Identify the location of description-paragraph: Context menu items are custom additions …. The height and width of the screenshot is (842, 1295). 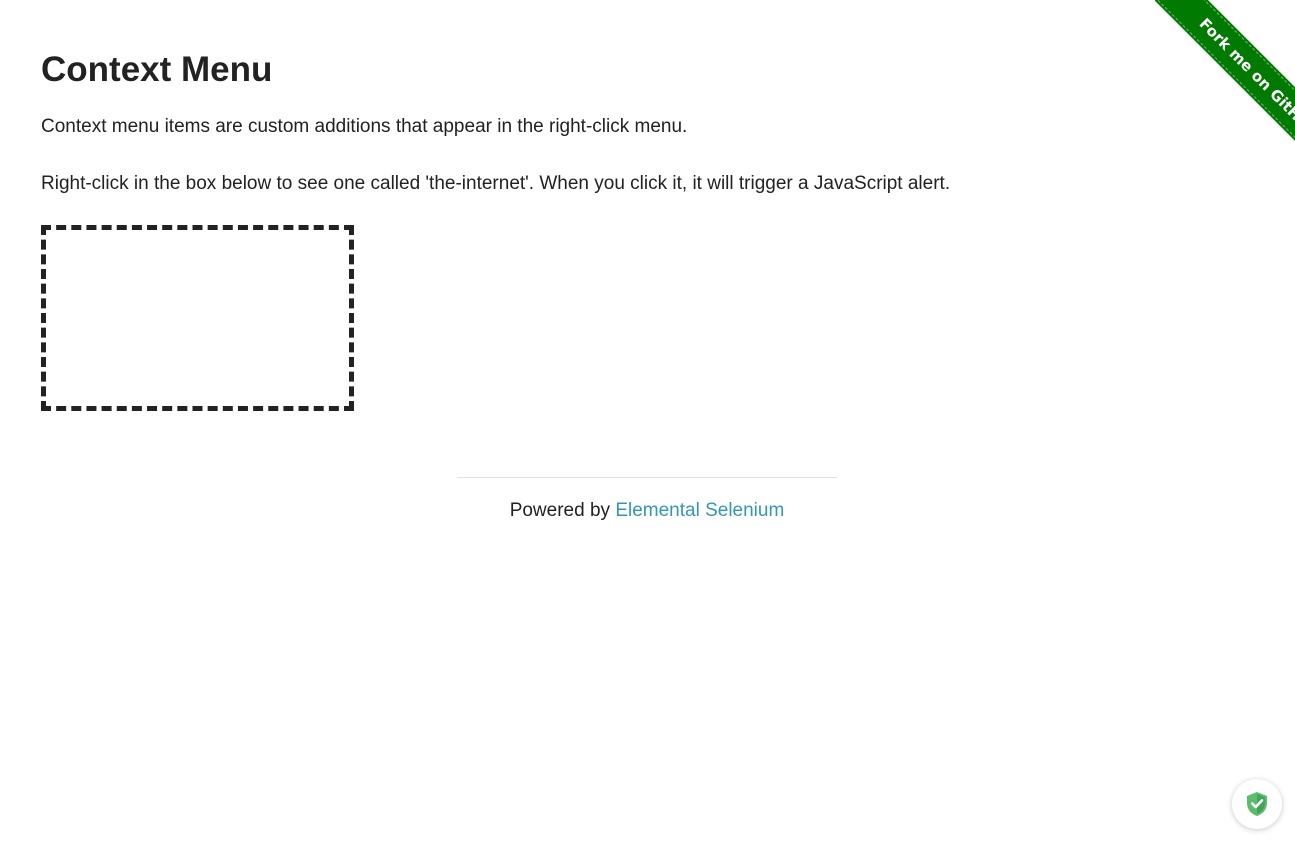
(364, 126).